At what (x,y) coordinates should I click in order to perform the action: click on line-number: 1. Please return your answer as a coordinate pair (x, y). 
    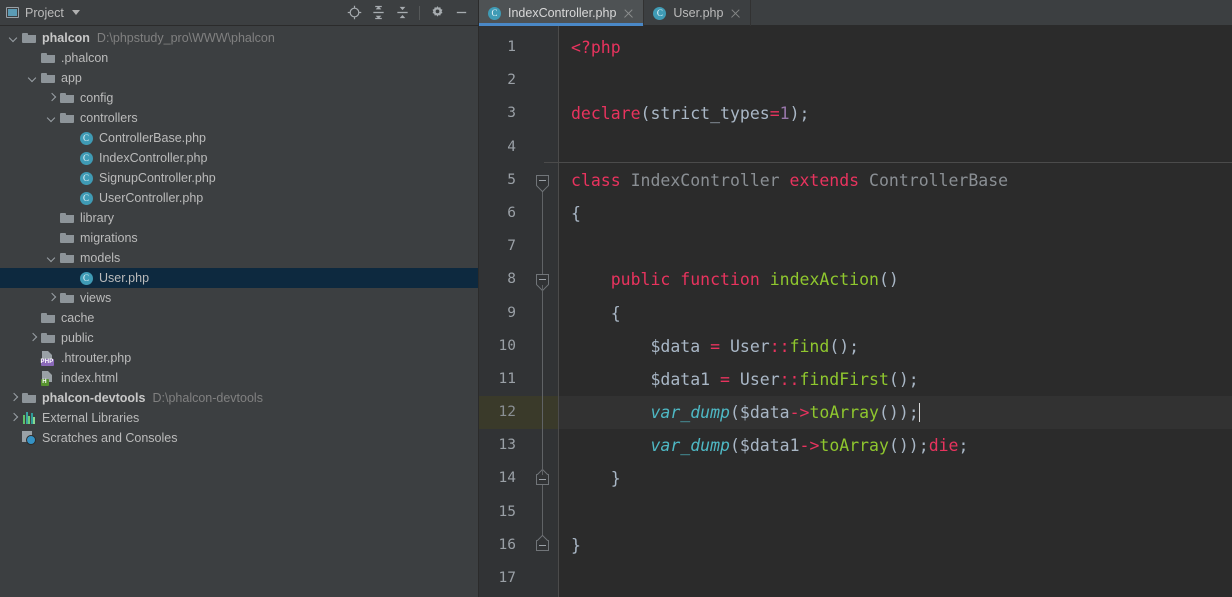
    Looking at the image, I should click on (511, 47).